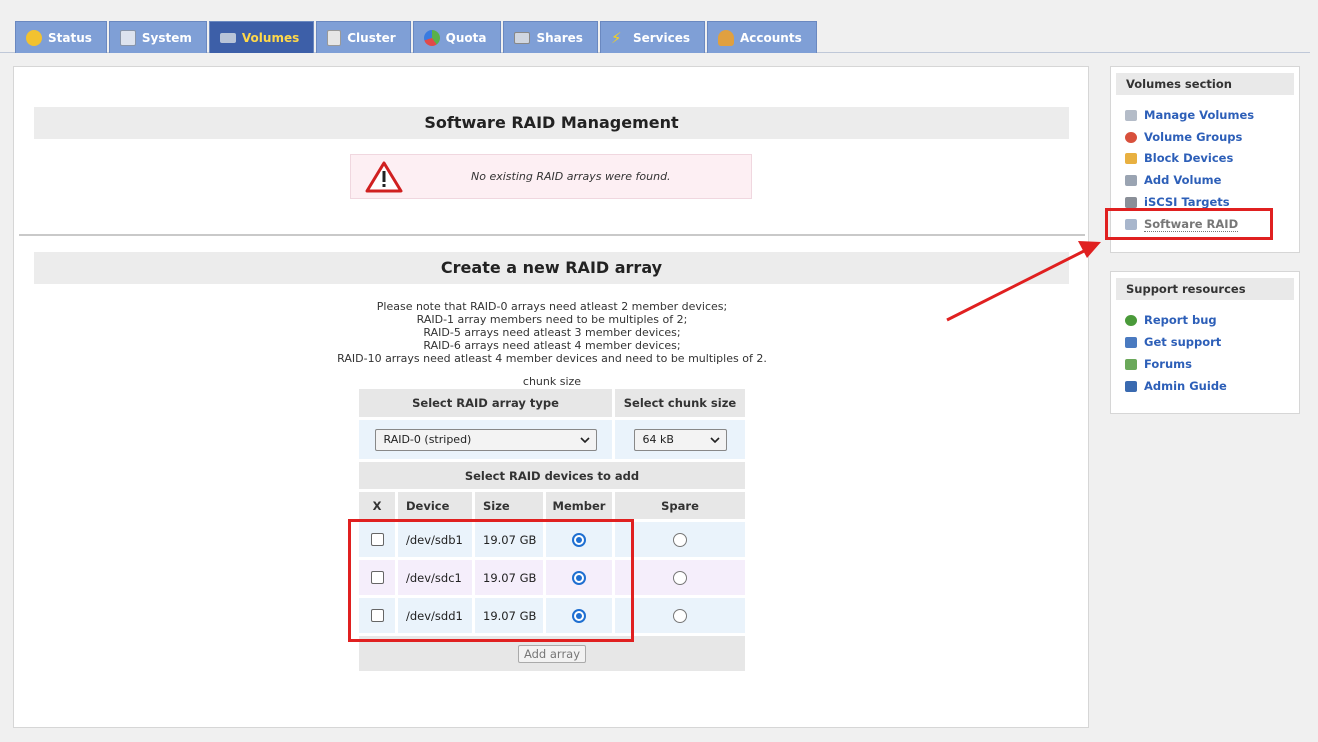  What do you see at coordinates (579, 505) in the screenshot?
I see `col-member: Member` at bounding box center [579, 505].